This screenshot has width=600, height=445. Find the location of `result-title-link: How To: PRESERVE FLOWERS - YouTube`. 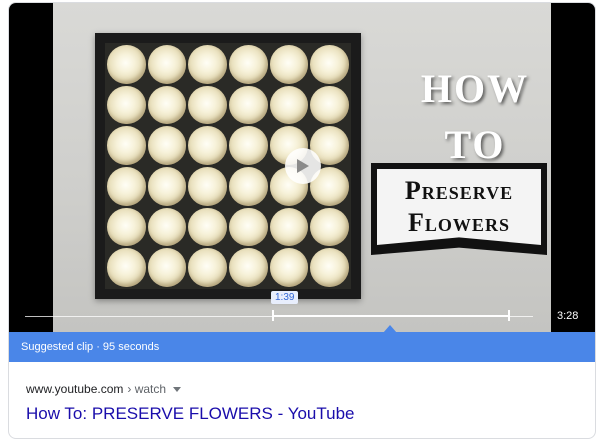

result-title-link: How To: PRESERVE FLOWERS - YouTube is located at coordinates (190, 414).